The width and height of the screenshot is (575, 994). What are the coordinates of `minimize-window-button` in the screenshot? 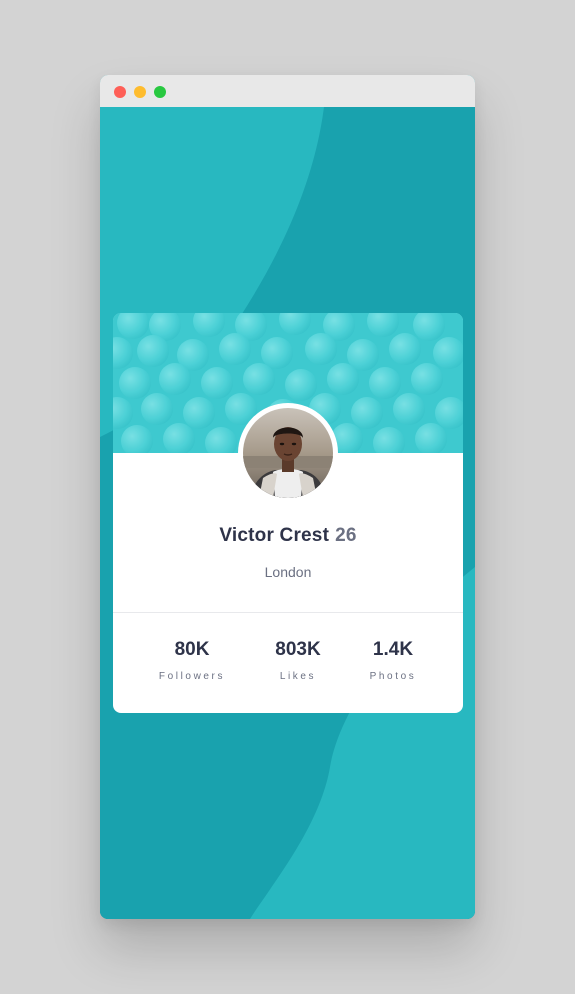 It's located at (140, 92).